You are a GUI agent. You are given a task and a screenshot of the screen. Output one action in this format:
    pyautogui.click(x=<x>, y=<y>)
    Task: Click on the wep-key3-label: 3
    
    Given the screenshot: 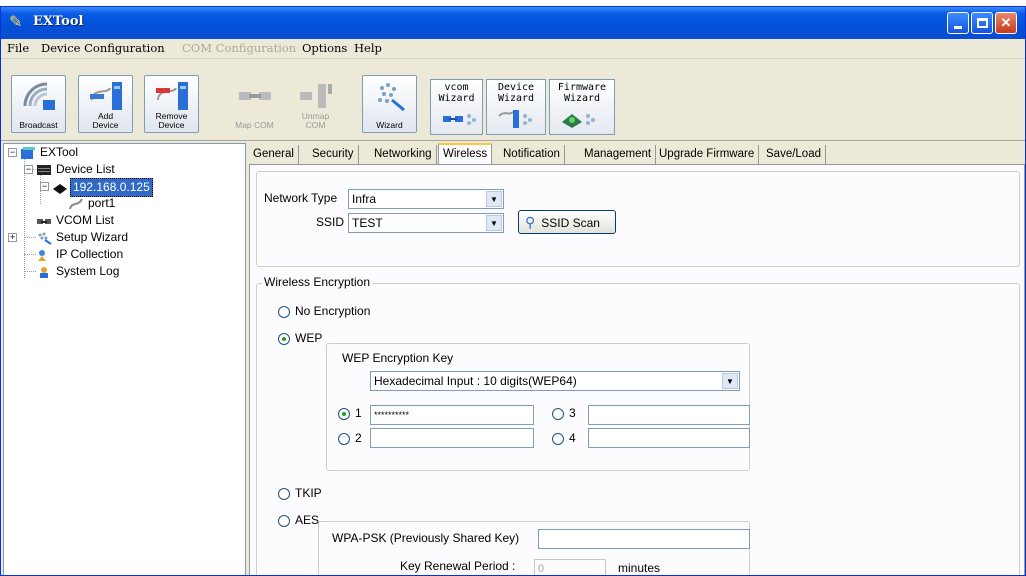 What is the action you would take?
    pyautogui.click(x=572, y=413)
    